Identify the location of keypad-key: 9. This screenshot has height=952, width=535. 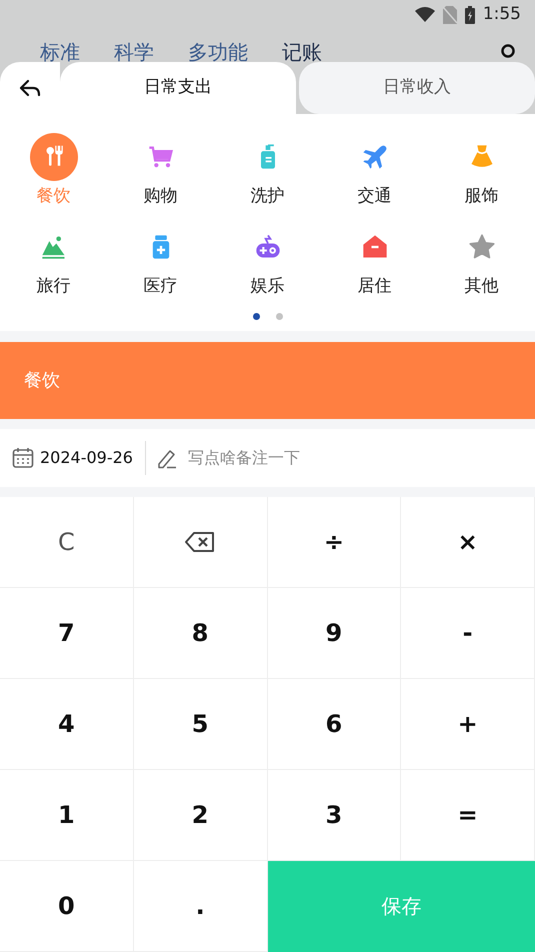
(335, 633).